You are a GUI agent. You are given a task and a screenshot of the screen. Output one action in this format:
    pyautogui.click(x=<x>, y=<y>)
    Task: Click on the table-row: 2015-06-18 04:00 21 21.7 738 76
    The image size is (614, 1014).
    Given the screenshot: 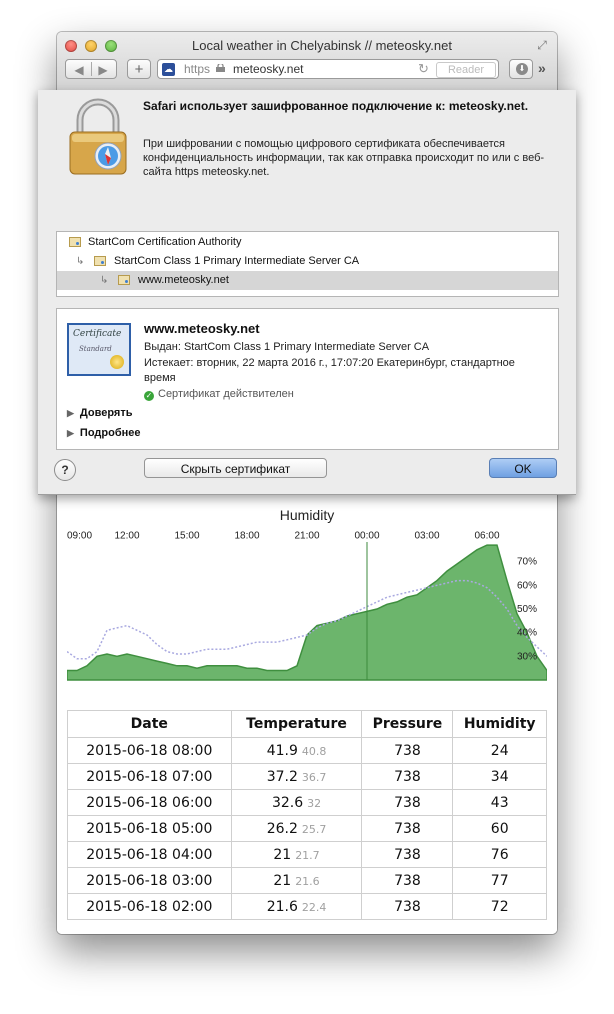 What is the action you would take?
    pyautogui.click(x=307, y=854)
    